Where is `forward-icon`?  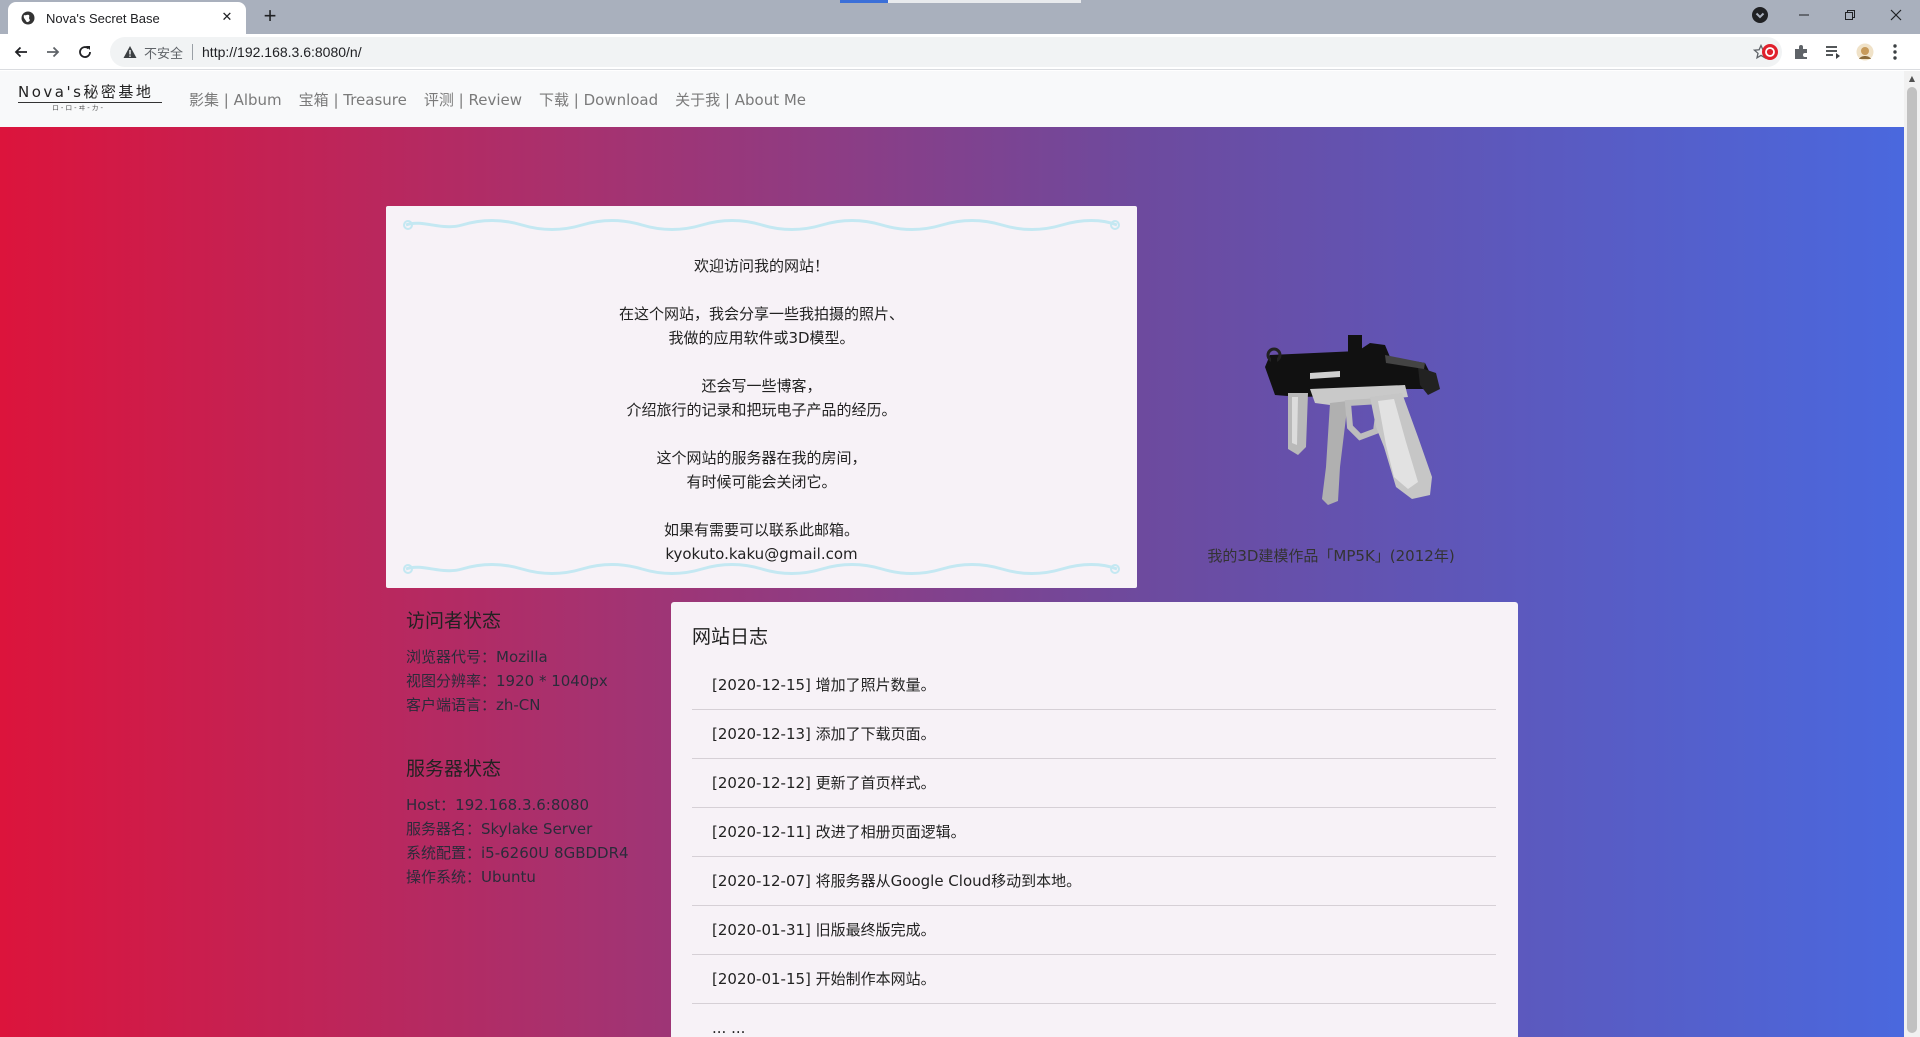
forward-icon is located at coordinates (53, 52).